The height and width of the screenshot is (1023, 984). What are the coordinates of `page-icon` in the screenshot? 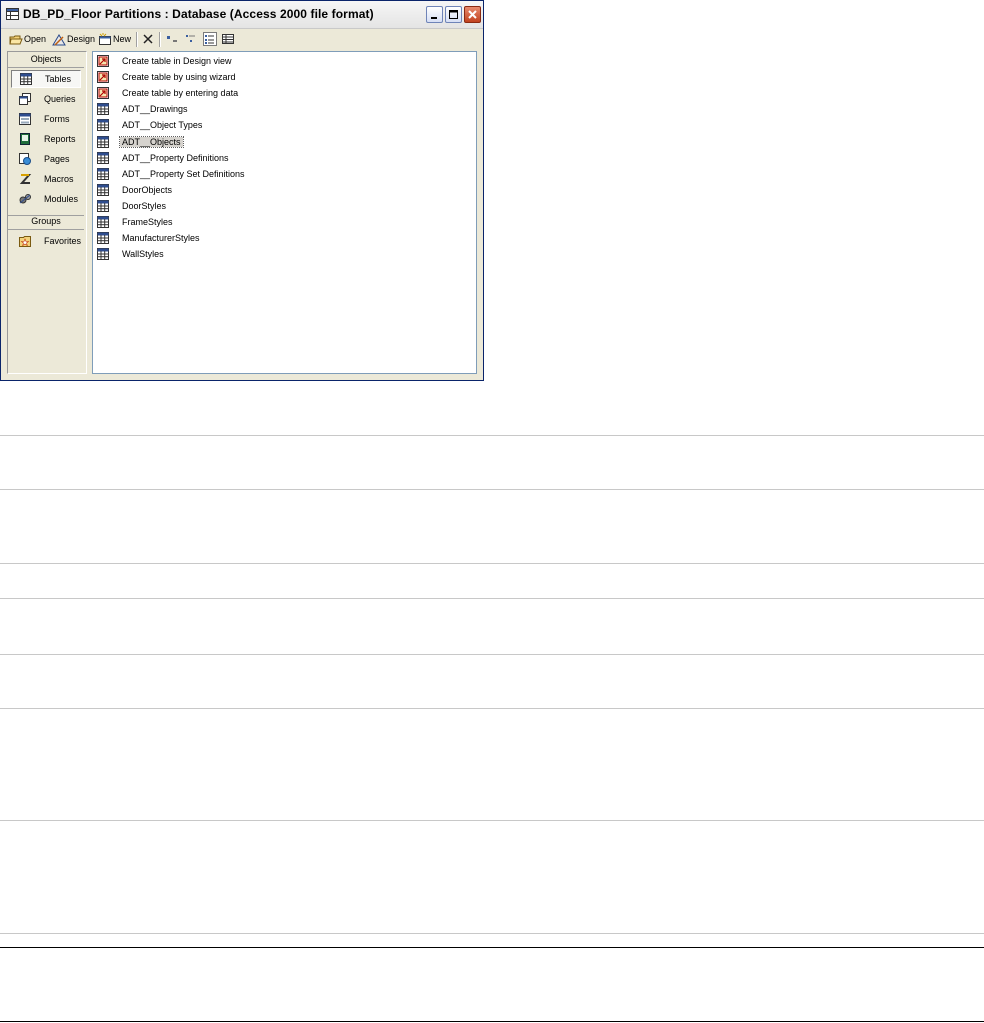 It's located at (25, 159).